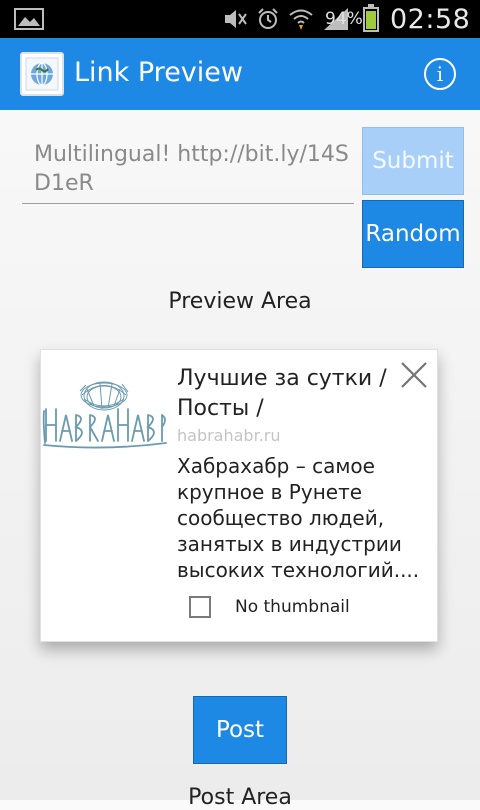 Image resolution: width=480 pixels, height=810 pixels. I want to click on preview-area-label: Preview Area, so click(240, 301).